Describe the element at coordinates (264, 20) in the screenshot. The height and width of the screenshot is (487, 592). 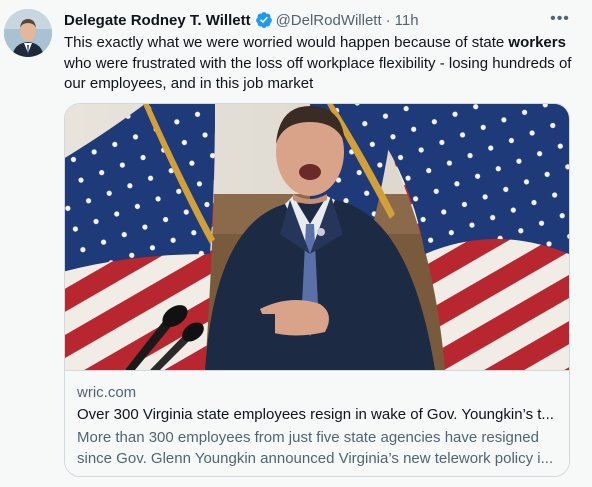
I see `verified-badge-icon` at that location.